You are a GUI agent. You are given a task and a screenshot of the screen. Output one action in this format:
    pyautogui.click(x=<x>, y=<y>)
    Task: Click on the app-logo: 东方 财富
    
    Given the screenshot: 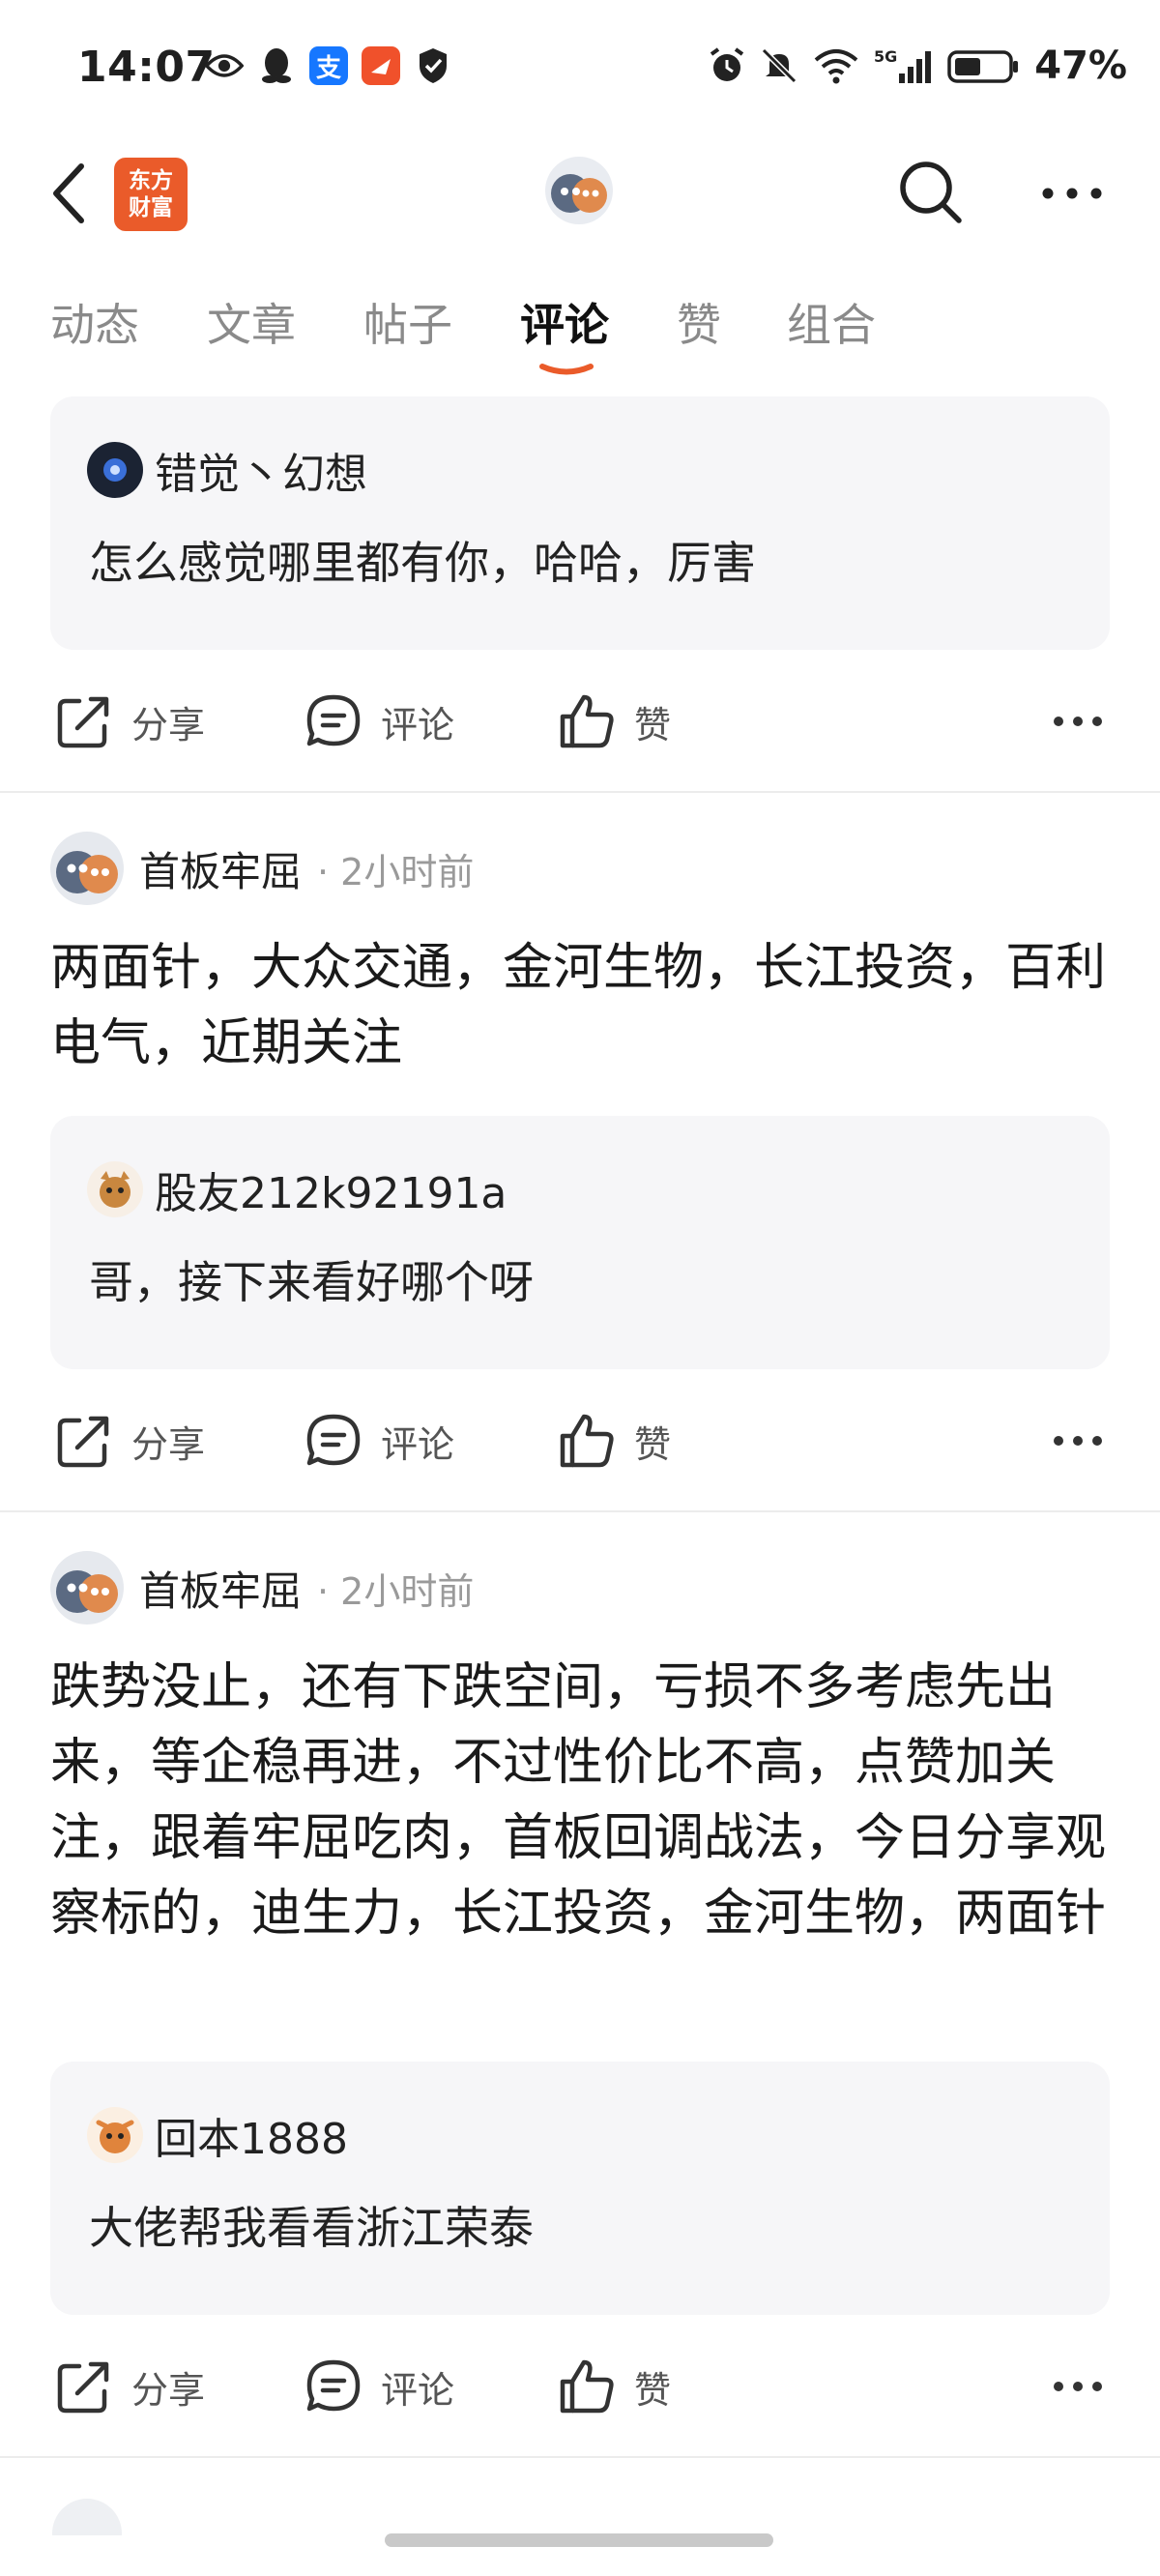 What is the action you would take?
    pyautogui.click(x=151, y=194)
    